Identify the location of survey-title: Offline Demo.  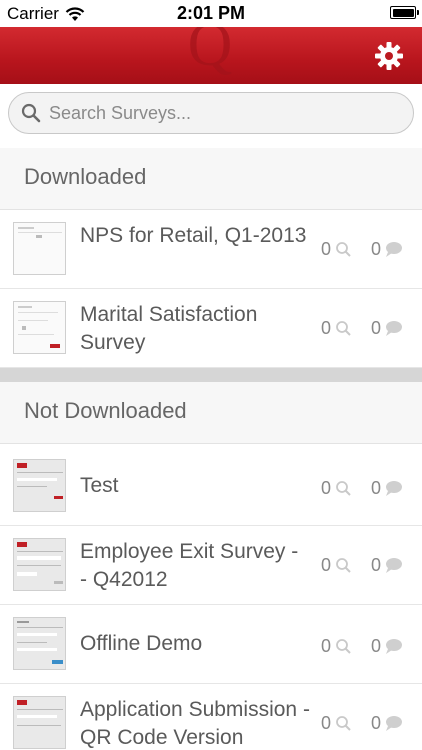
(141, 643).